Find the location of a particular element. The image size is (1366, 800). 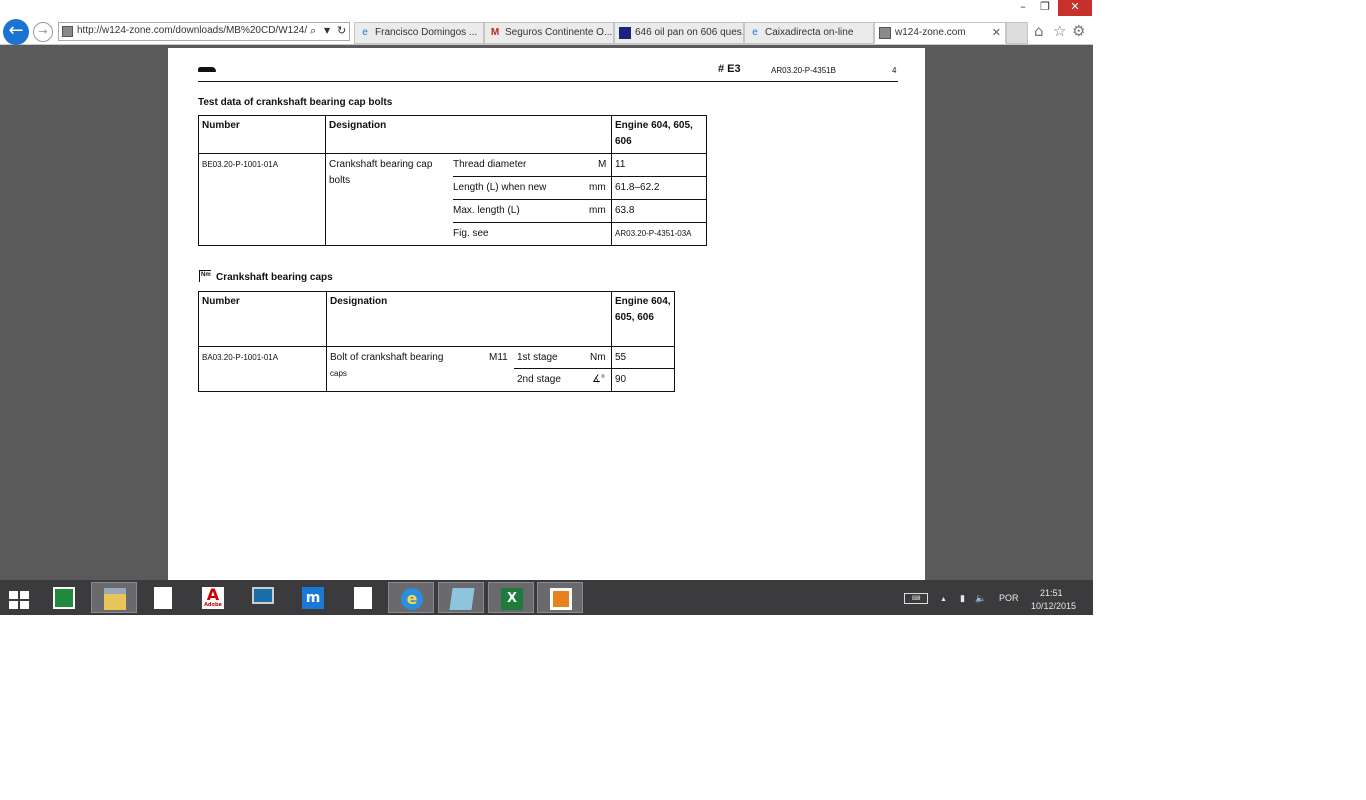

excel-icon: X is located at coordinates (512, 599).